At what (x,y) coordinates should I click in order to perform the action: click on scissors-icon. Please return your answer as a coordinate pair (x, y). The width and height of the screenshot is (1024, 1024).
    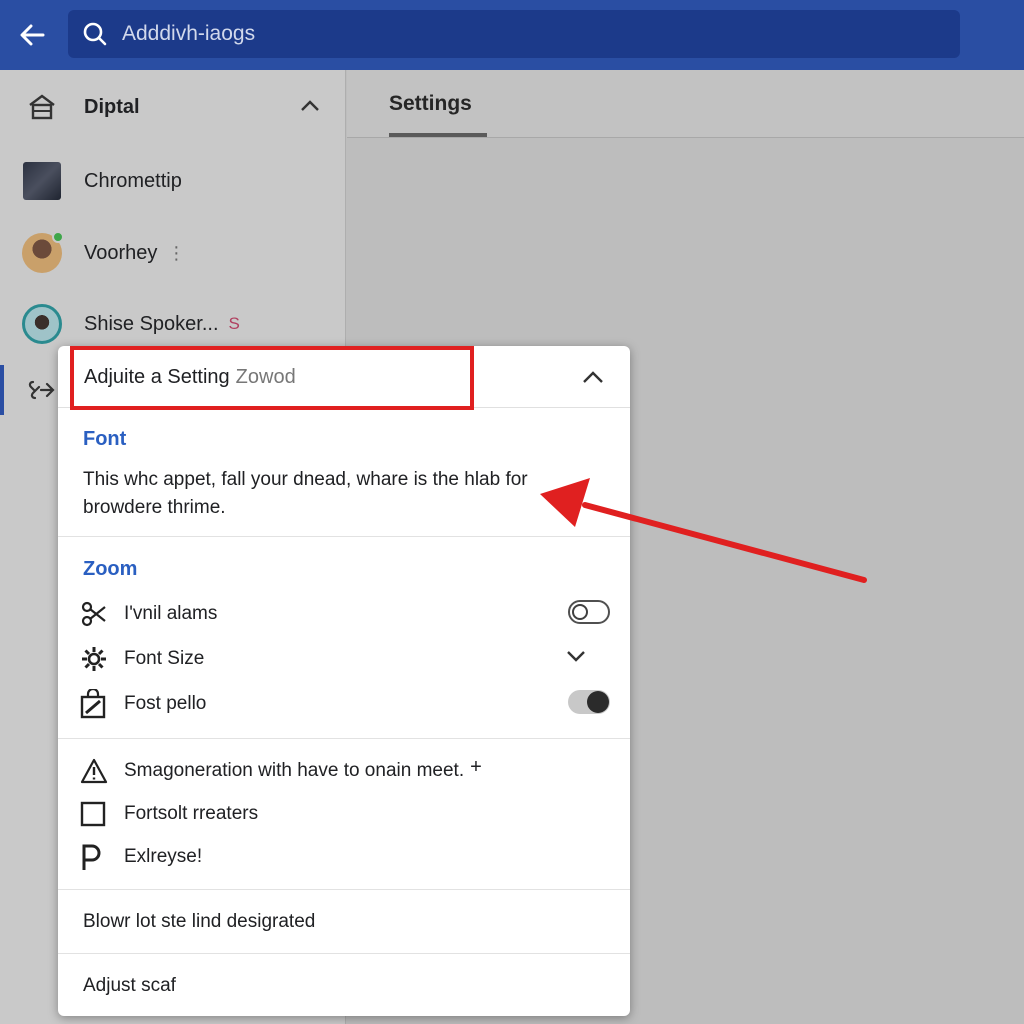
    Looking at the image, I should click on (93, 614).